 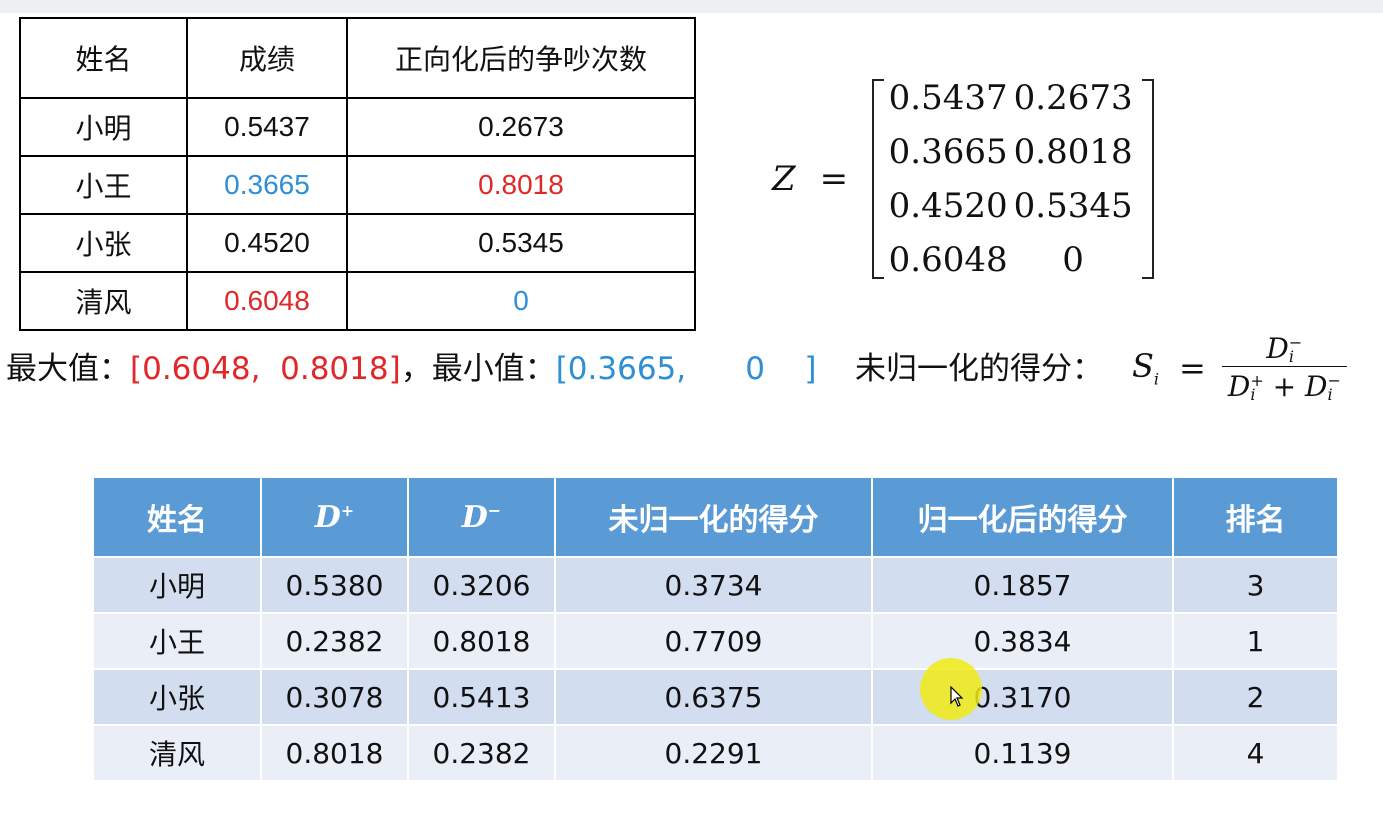 What do you see at coordinates (784, 179) in the screenshot?
I see `matrix-label: Z` at bounding box center [784, 179].